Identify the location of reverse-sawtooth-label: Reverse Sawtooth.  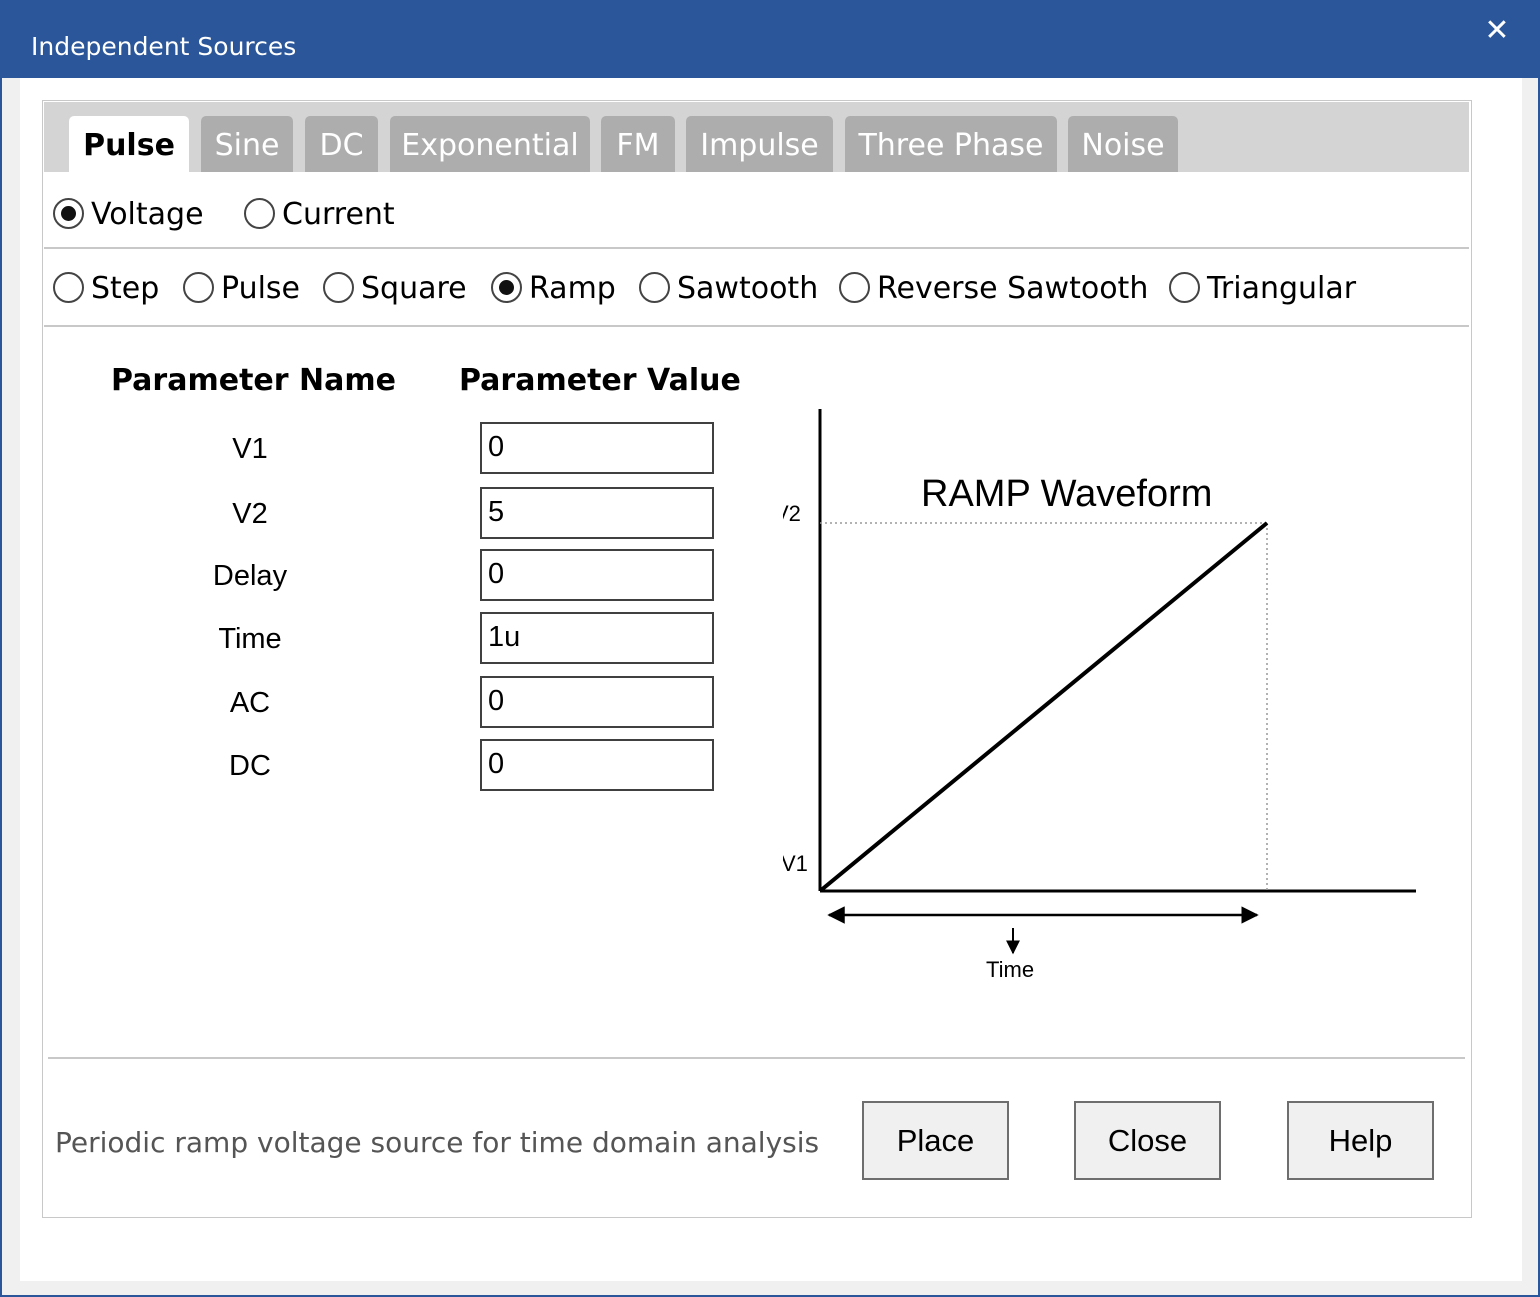
(1013, 288).